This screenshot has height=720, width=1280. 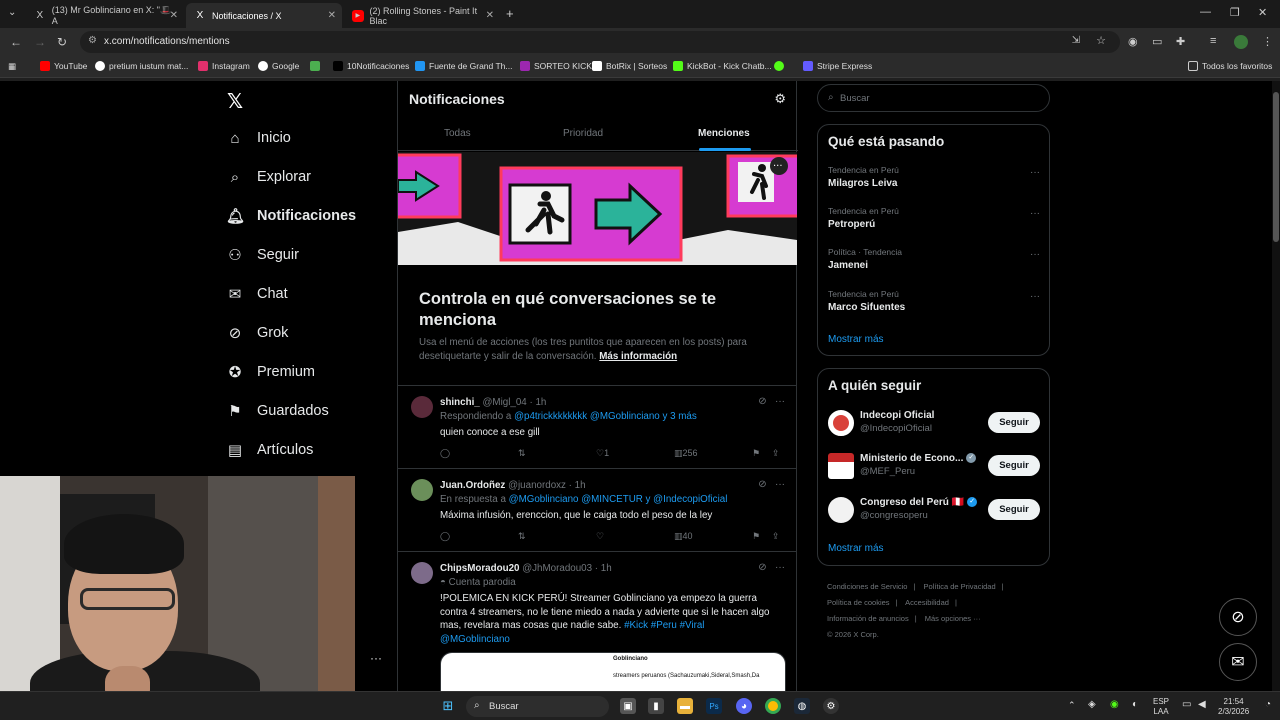 What do you see at coordinates (257, 333) in the screenshot?
I see `nav-item-grok: ⊘ Grok` at bounding box center [257, 333].